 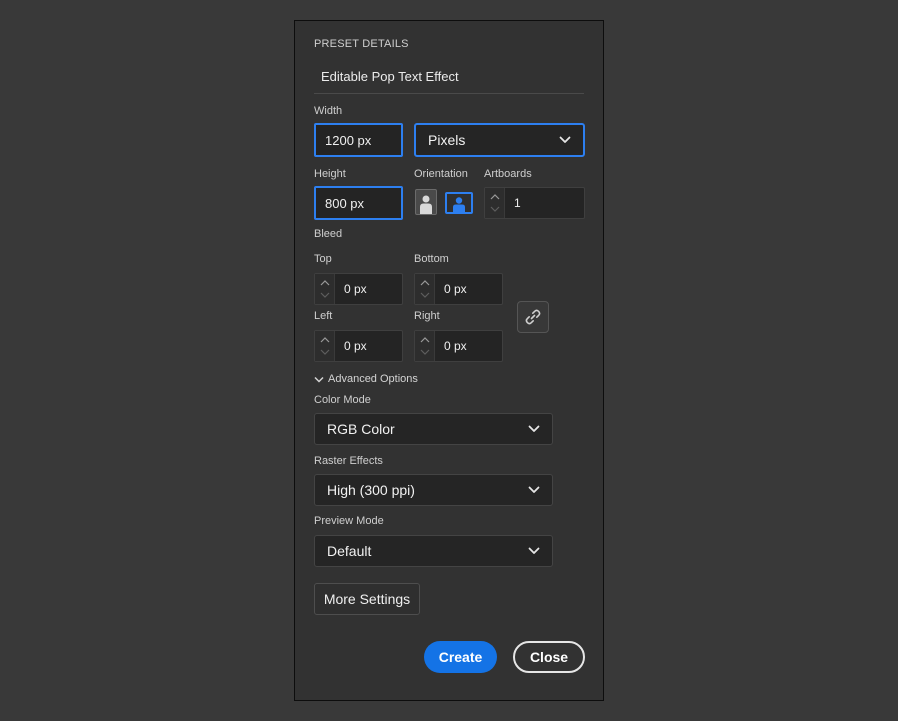 What do you see at coordinates (330, 174) in the screenshot?
I see `height-label: Height` at bounding box center [330, 174].